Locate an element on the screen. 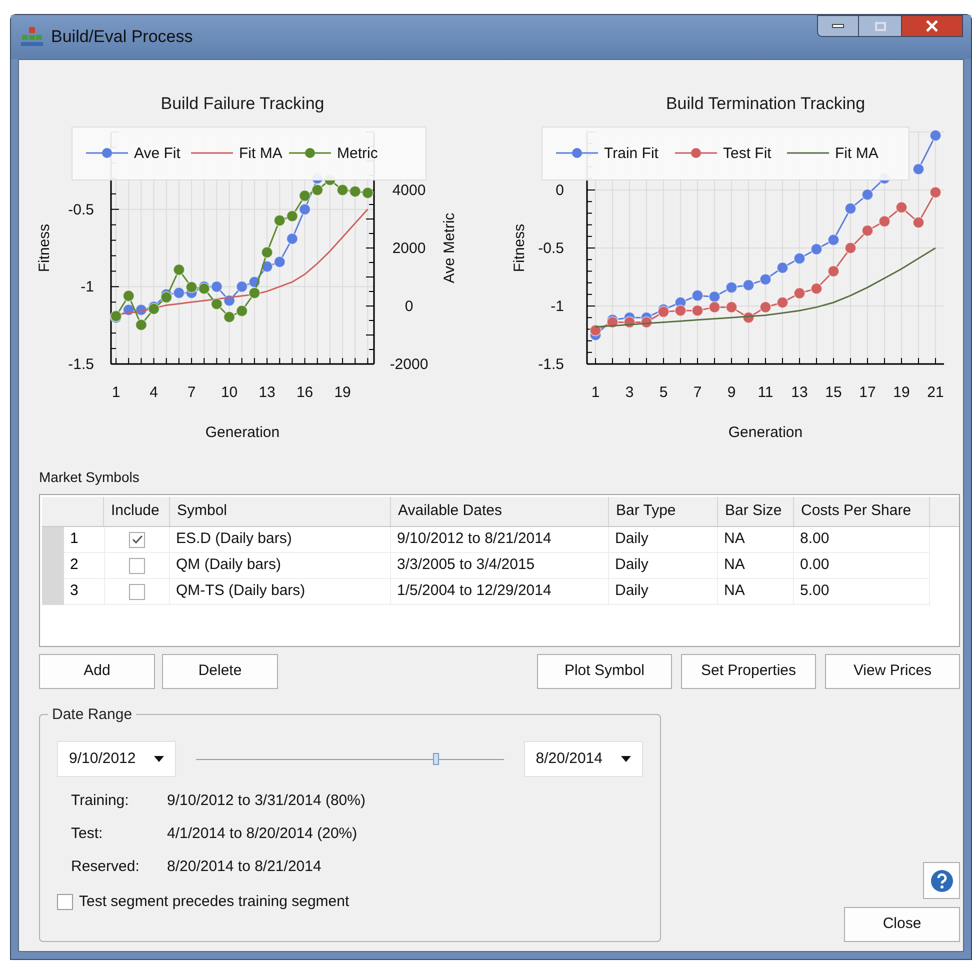 The height and width of the screenshot is (964, 972). info-value: 8/20/2014 to 8/21/2014 is located at coordinates (244, 867).